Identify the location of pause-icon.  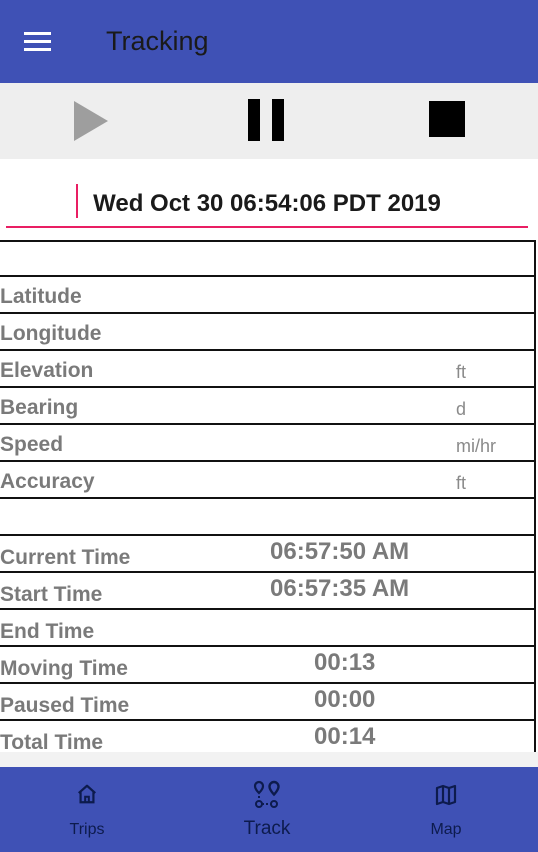
(267, 120).